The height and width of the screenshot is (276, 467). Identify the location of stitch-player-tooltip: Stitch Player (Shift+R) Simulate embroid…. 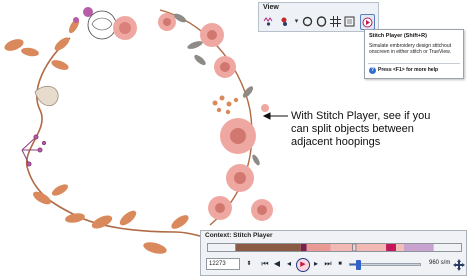
(414, 54).